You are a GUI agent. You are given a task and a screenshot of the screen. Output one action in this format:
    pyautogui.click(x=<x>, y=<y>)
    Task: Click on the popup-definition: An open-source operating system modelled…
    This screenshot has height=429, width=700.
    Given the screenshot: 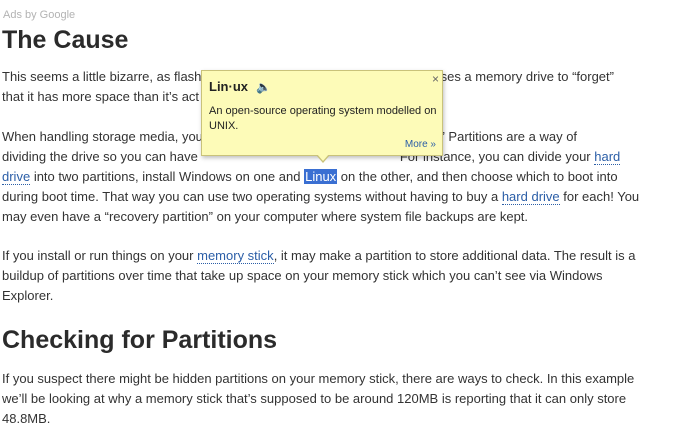 What is the action you would take?
    pyautogui.click(x=323, y=118)
    